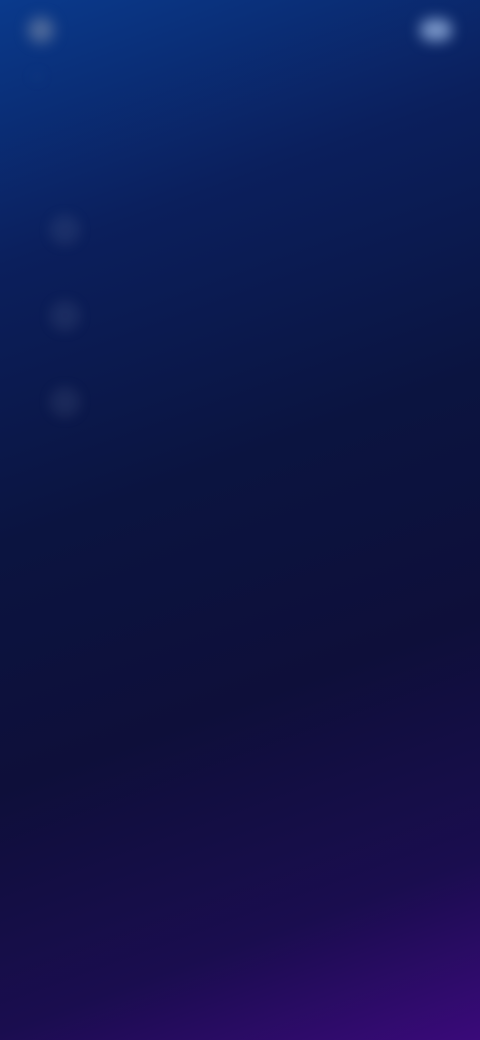 The width and height of the screenshot is (480, 1040). I want to click on top-bar, so click(240, 30).